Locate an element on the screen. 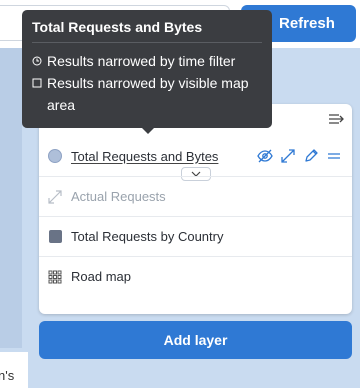  line-layer-icon is located at coordinates (55, 196).